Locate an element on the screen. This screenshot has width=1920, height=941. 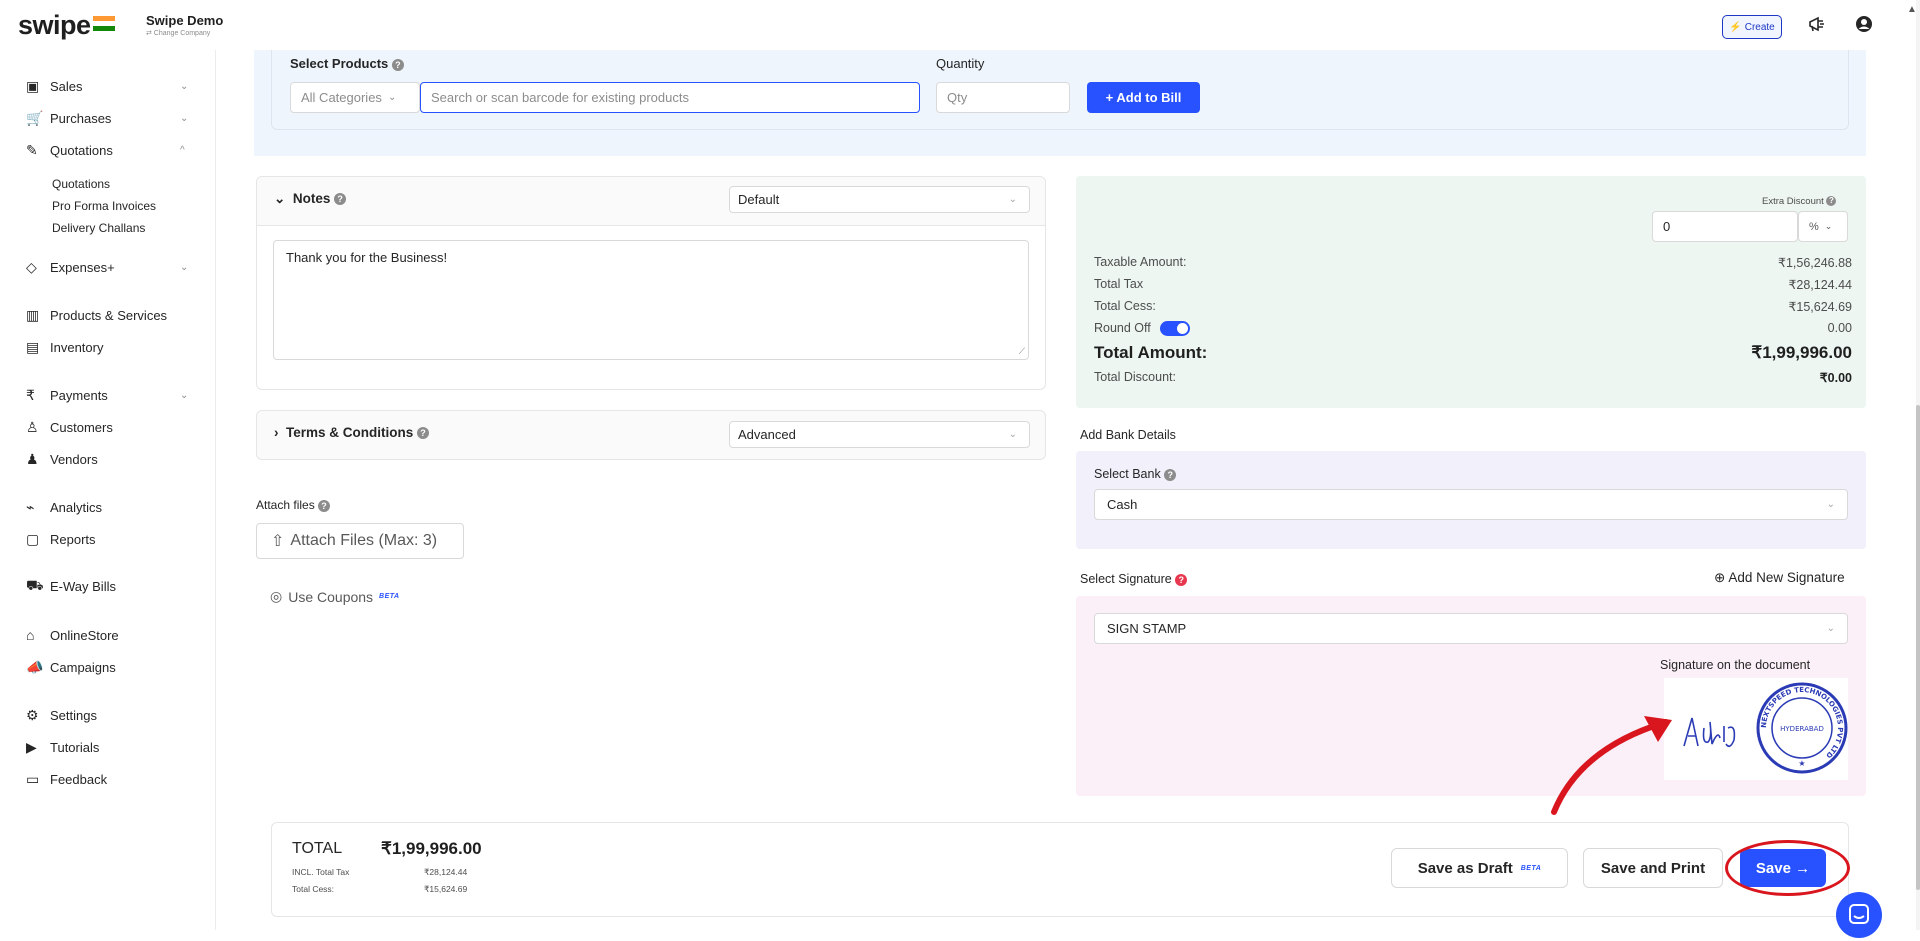
sidebar-item-label: Products & Services is located at coordinates (109, 315).